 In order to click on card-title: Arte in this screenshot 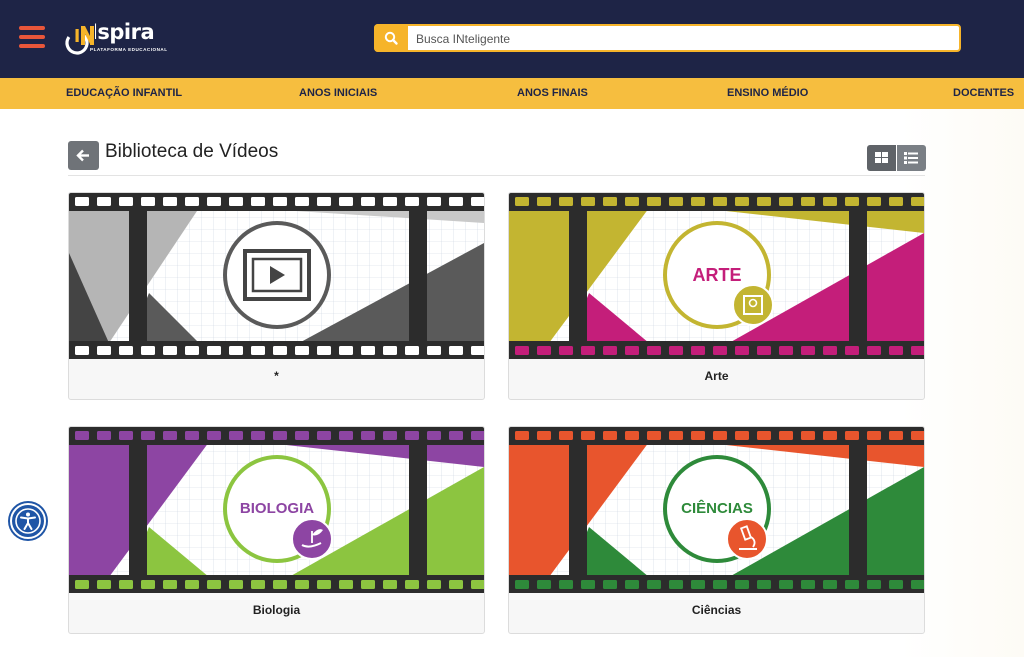, I will do `click(716, 376)`.